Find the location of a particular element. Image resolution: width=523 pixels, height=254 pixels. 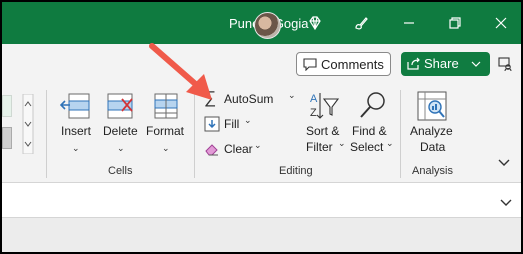

minimize-icon is located at coordinates (409, 23).